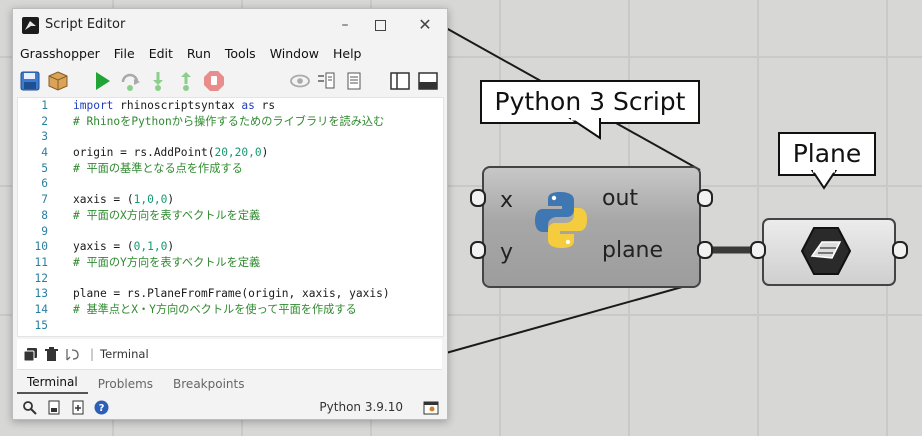 The image size is (922, 436). Describe the element at coordinates (85, 24) in the screenshot. I see `window-title: Script Editor` at that location.